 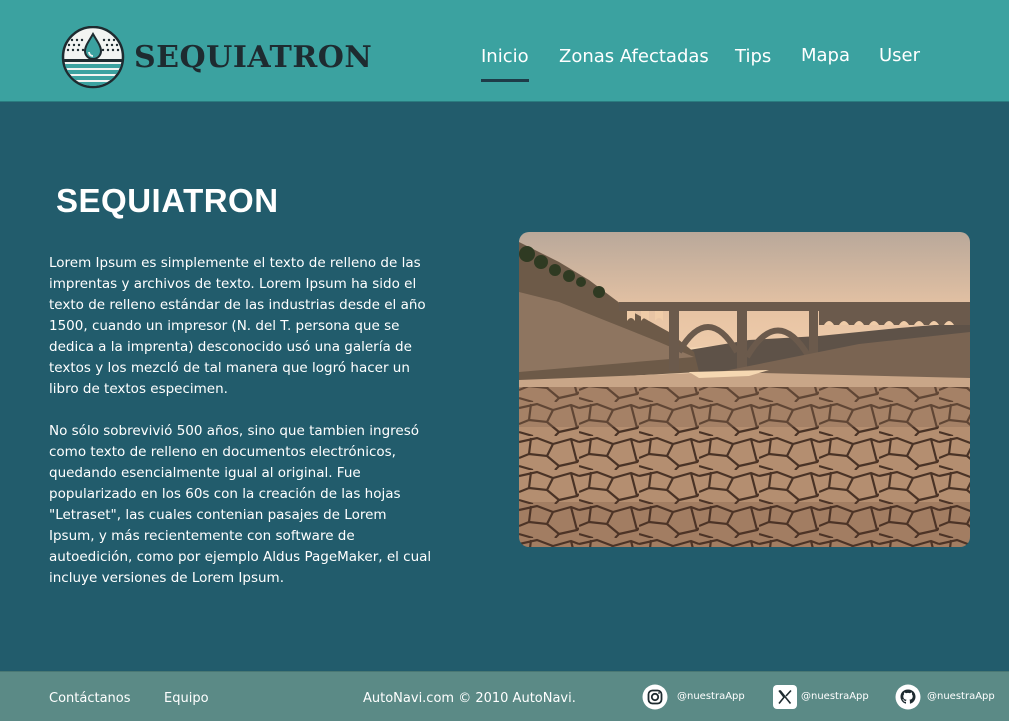 I want to click on water-drop-logo-icon, so click(x=93, y=59).